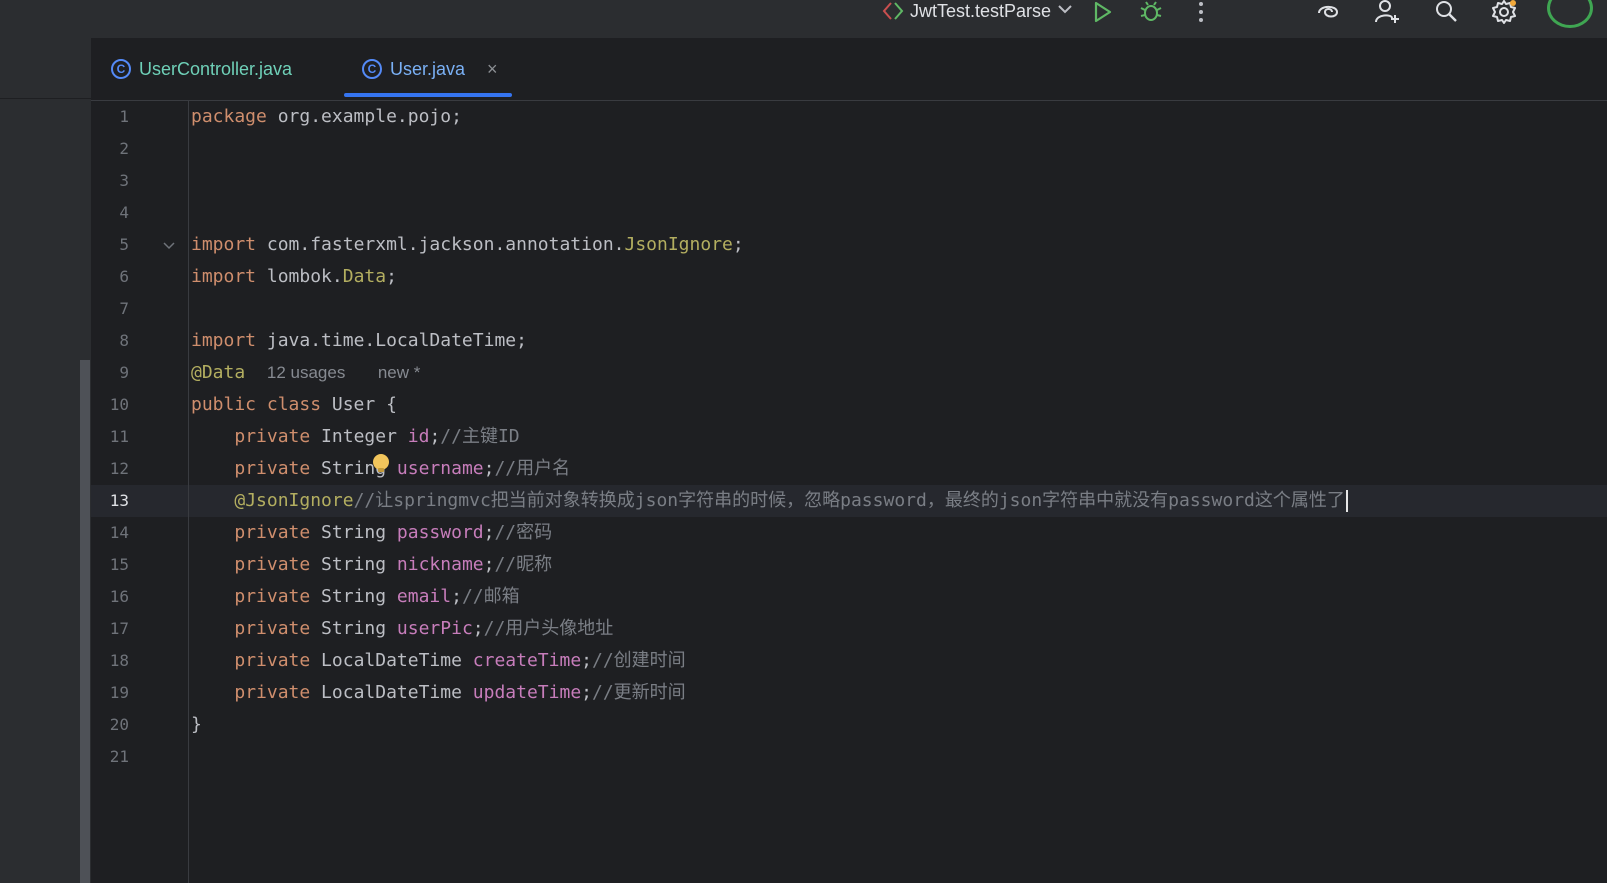  What do you see at coordinates (418, 436) in the screenshot?
I see `field-name: id` at bounding box center [418, 436].